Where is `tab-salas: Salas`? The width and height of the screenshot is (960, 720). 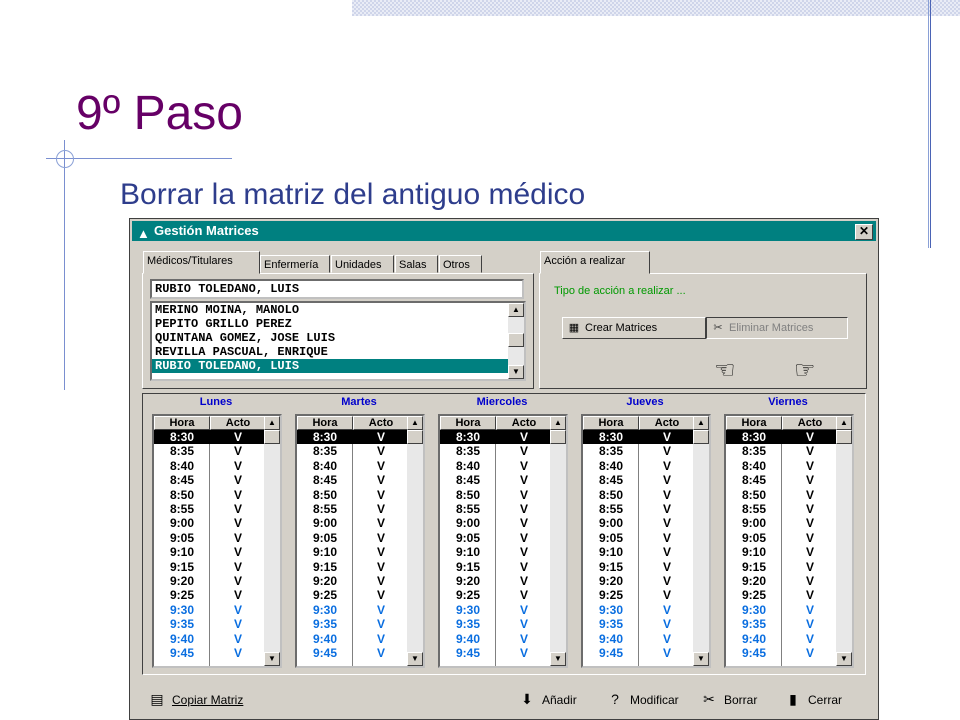 tab-salas: Salas is located at coordinates (416, 264).